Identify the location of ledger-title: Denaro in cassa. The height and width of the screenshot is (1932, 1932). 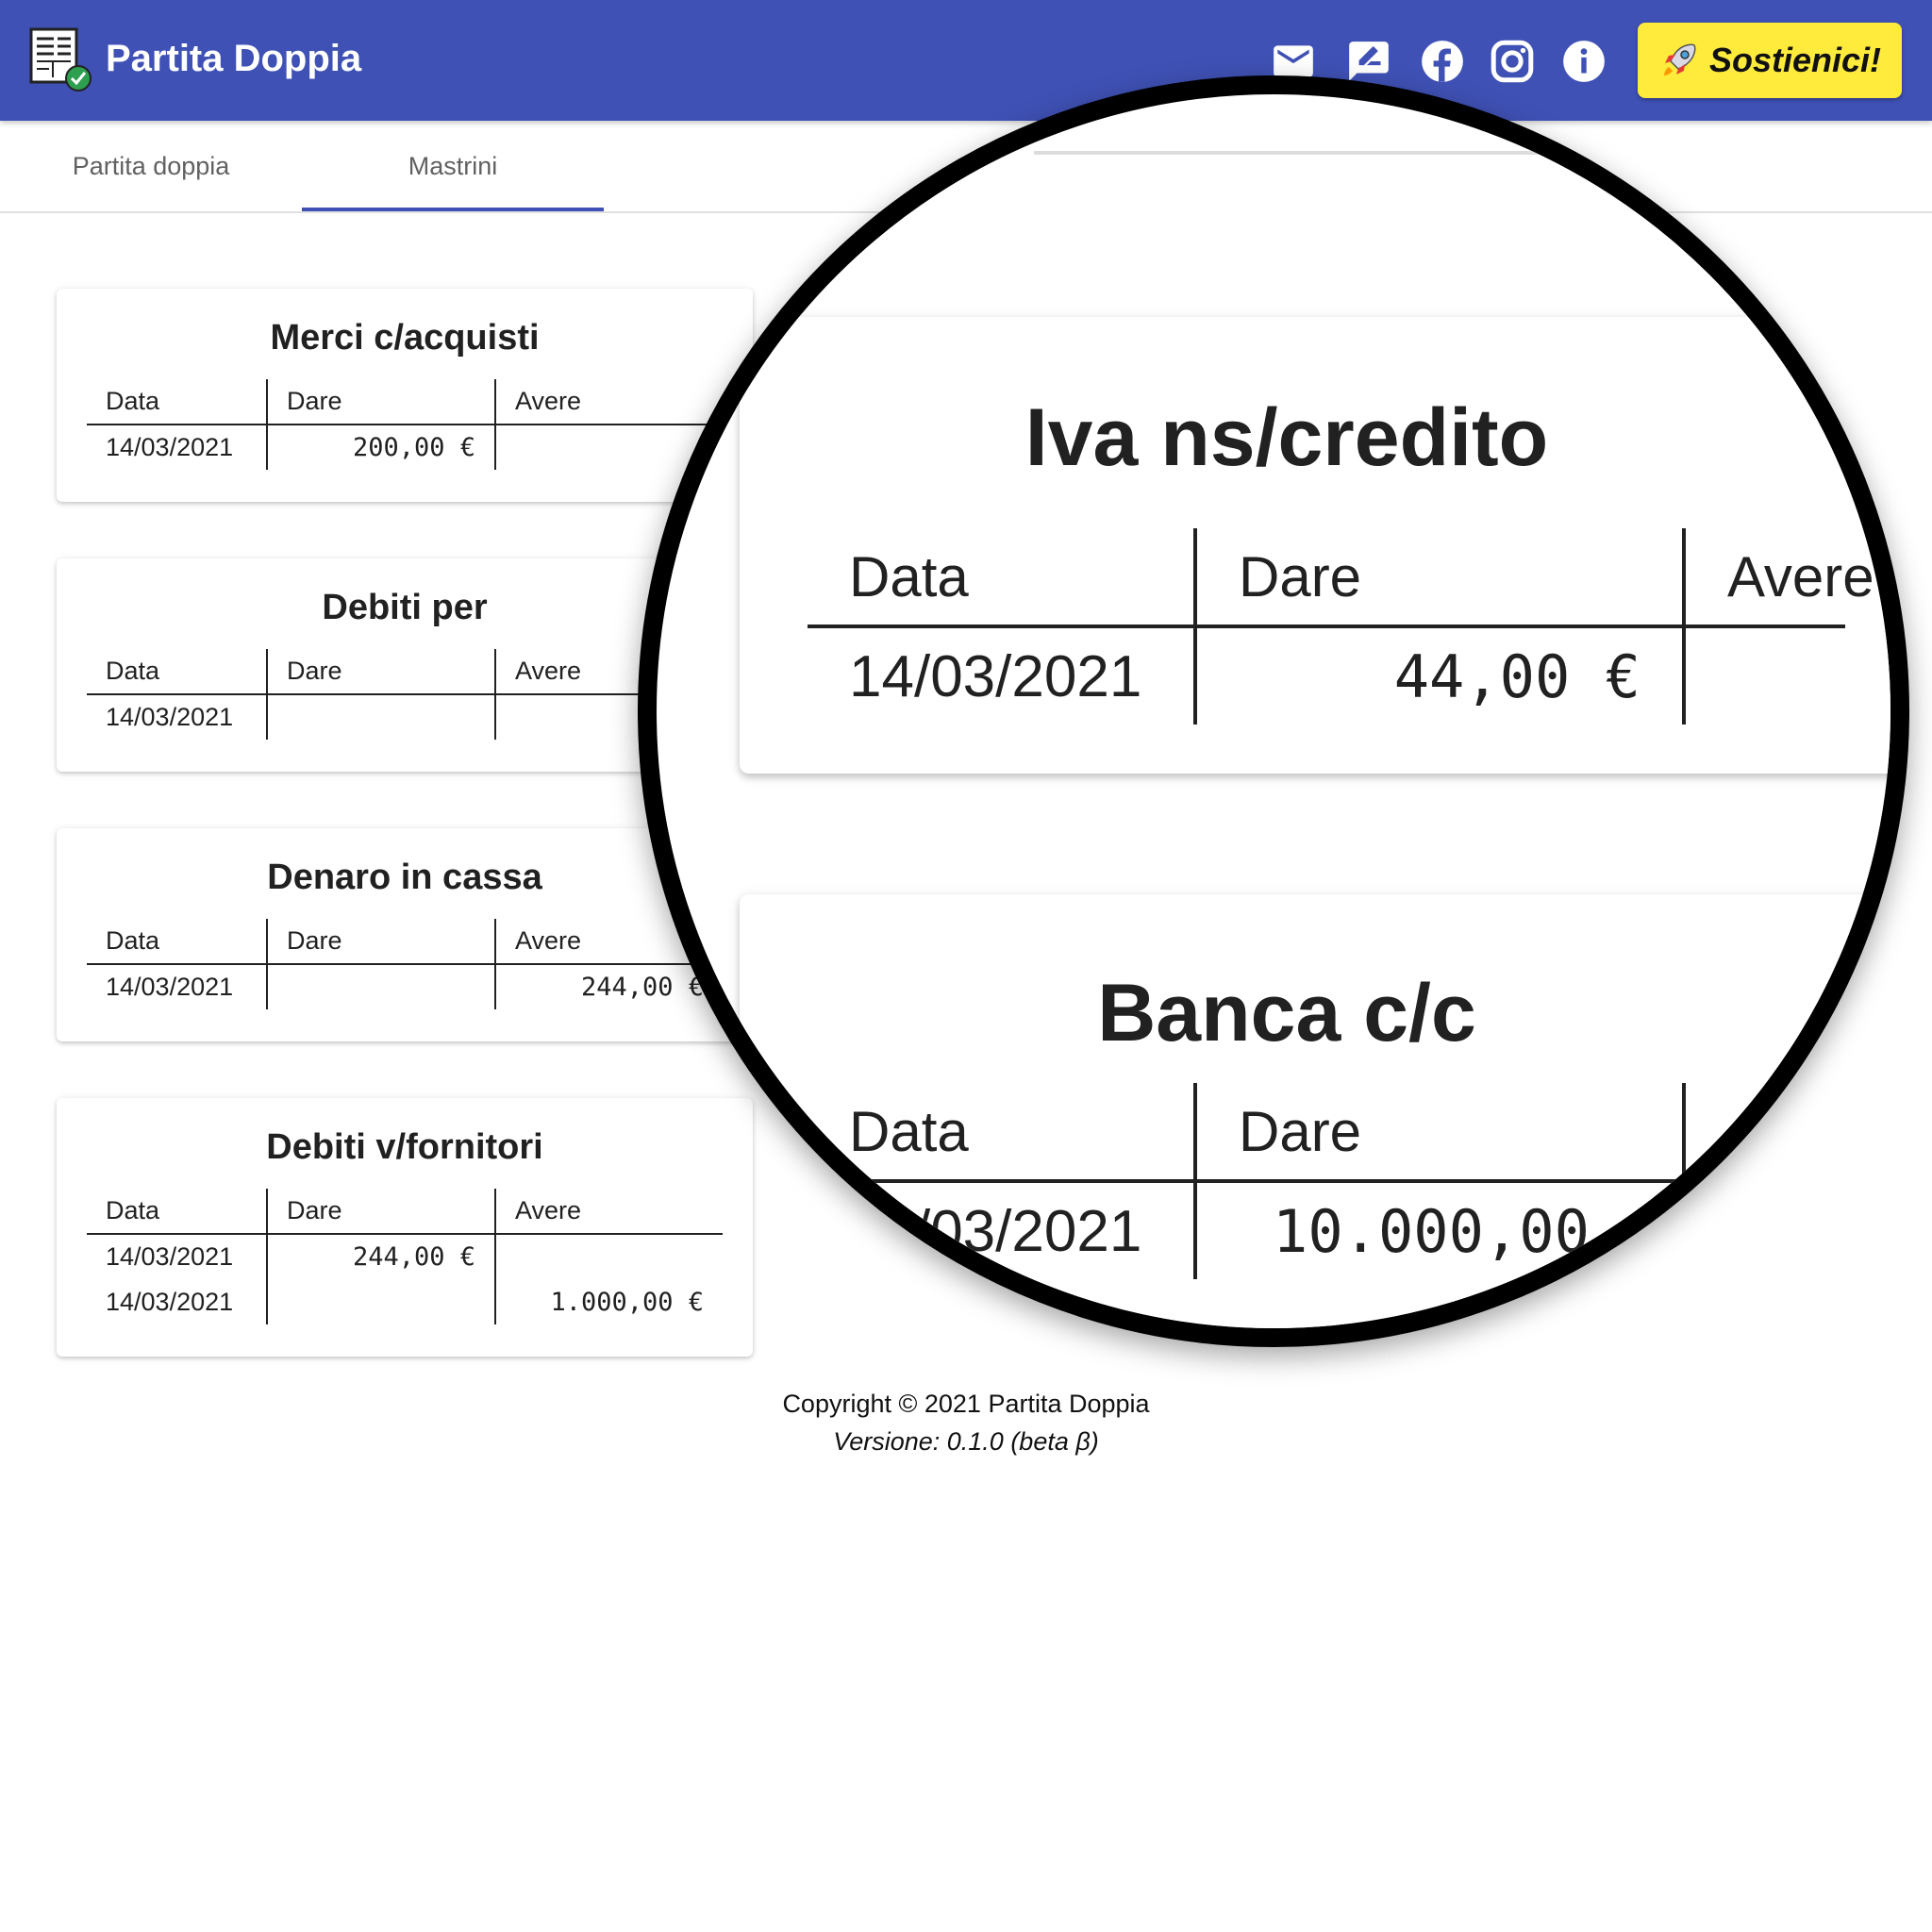
(404, 877).